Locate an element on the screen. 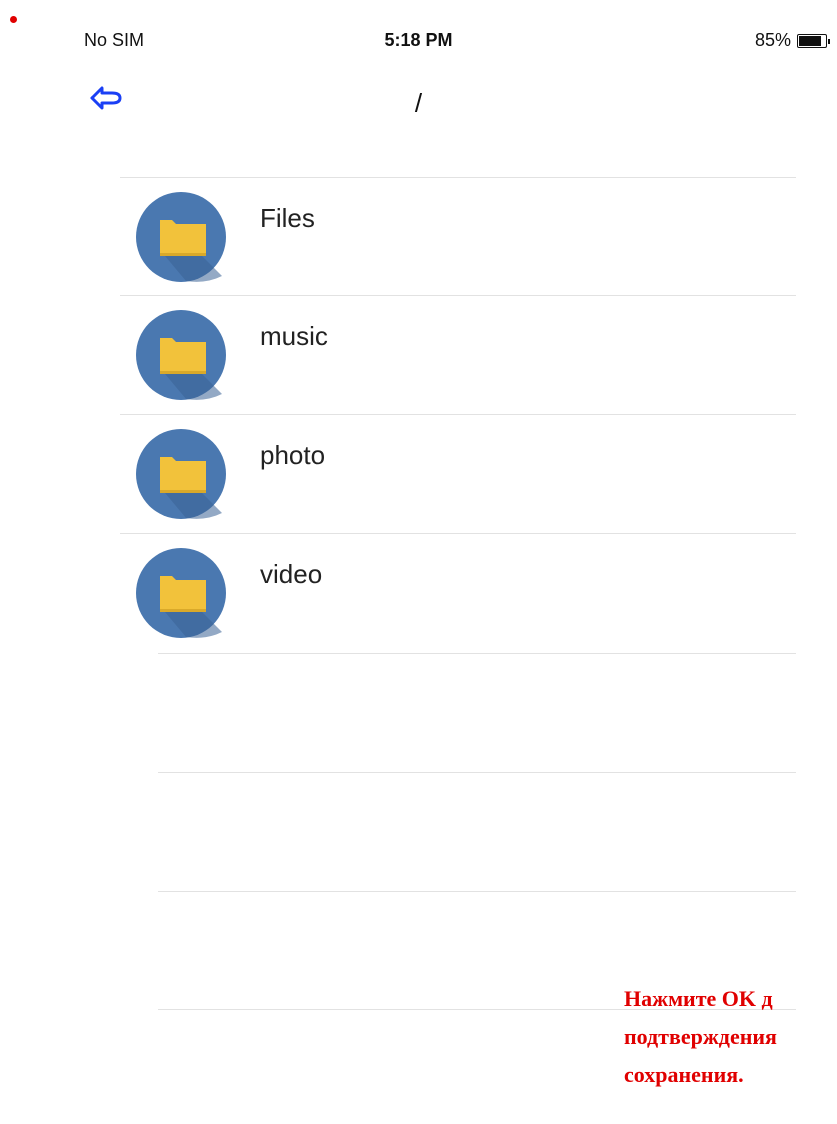  battery-indicator: 85% is located at coordinates (792, 40).